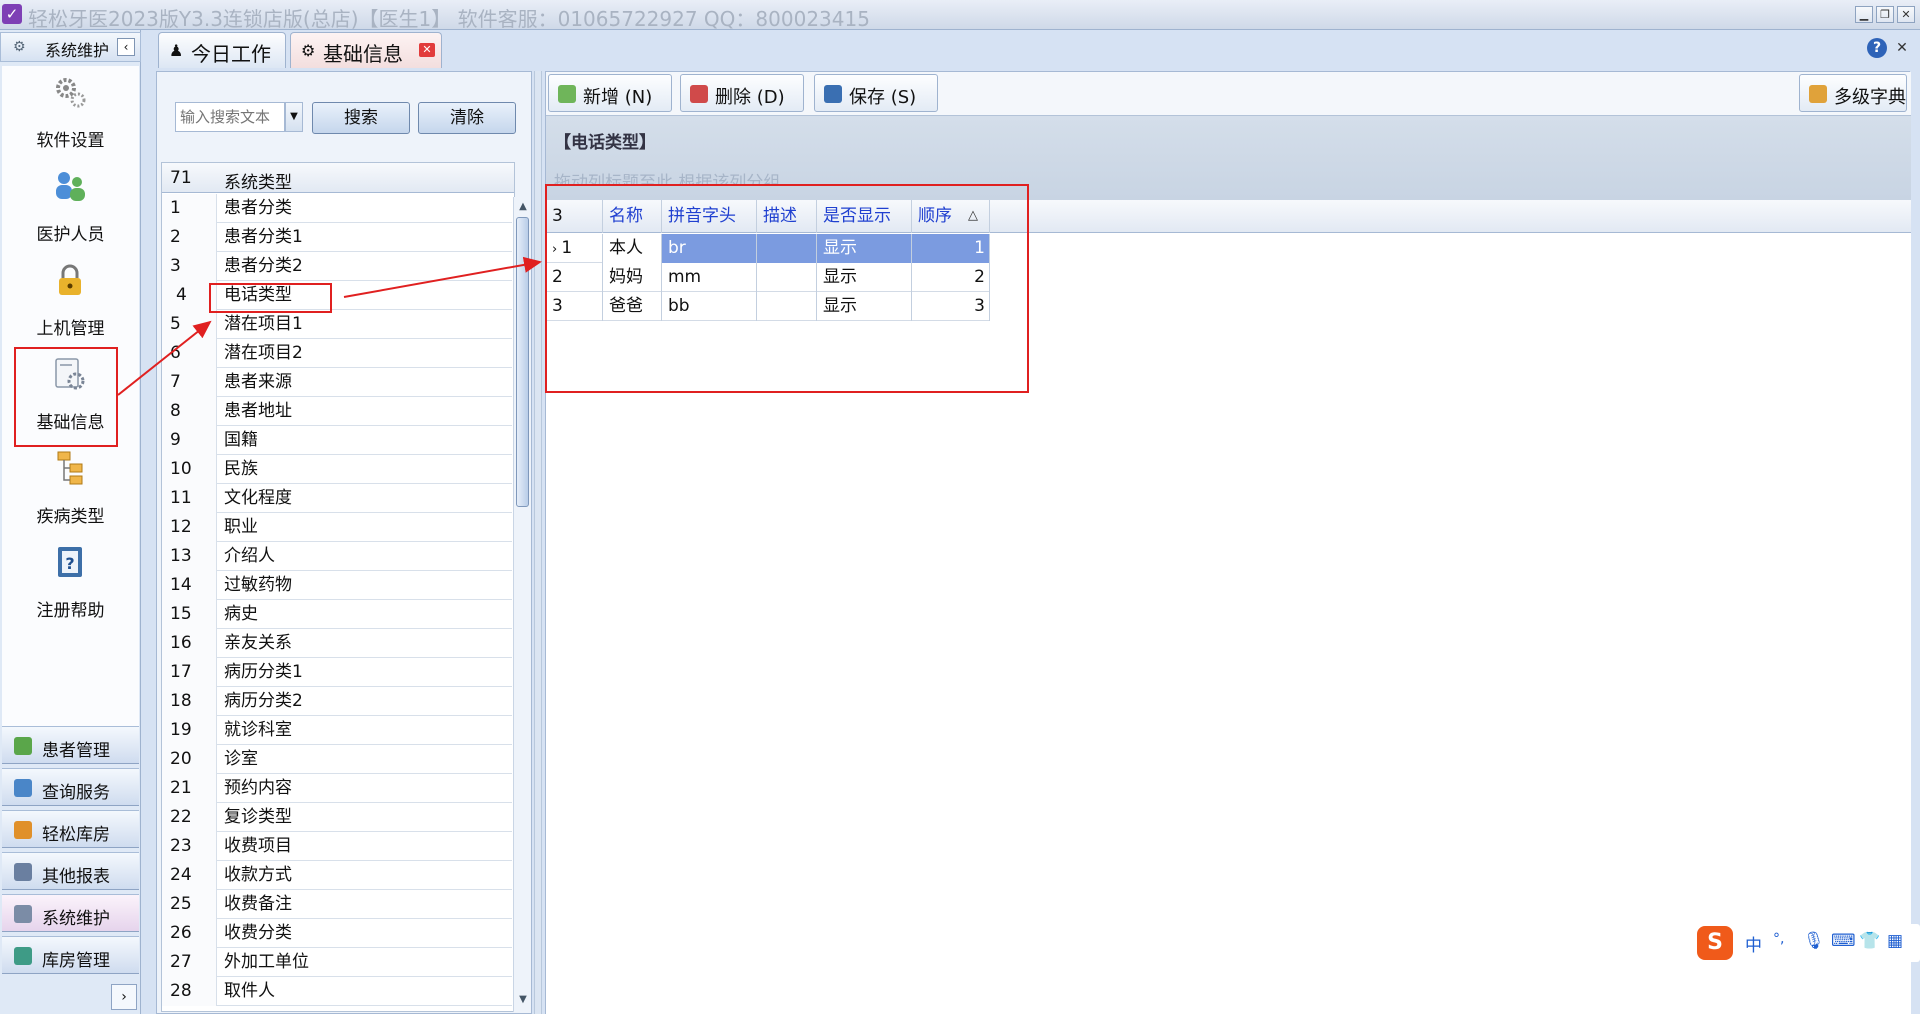 This screenshot has height=1014, width=1920. Describe the element at coordinates (522, 362) in the screenshot. I see `scrollbar-thumb` at that location.